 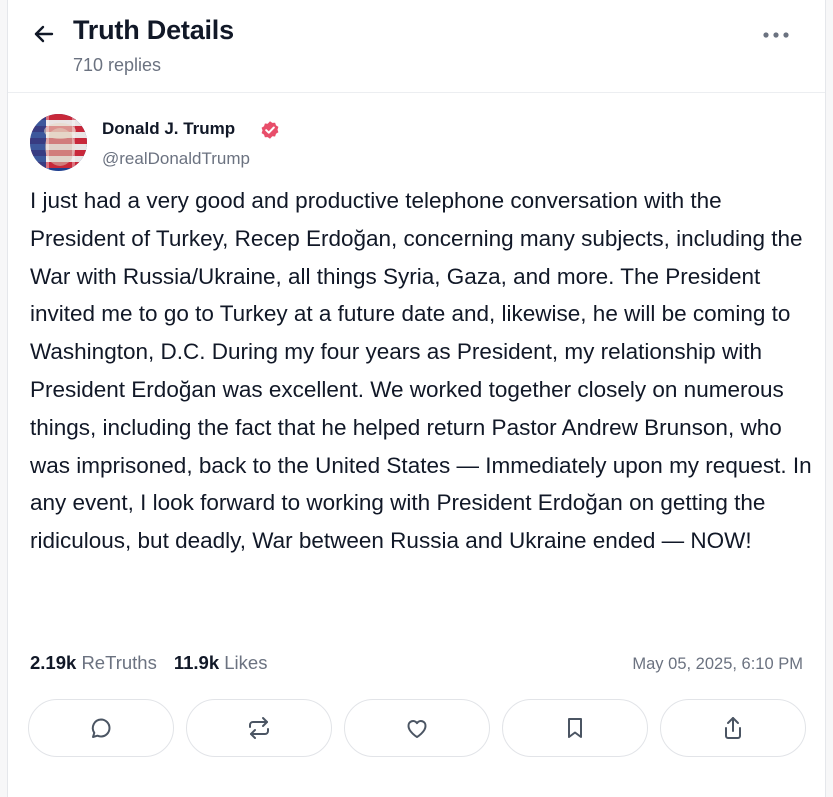 What do you see at coordinates (416, 46) in the screenshot?
I see `page-header: Truth Details 710 replies` at bounding box center [416, 46].